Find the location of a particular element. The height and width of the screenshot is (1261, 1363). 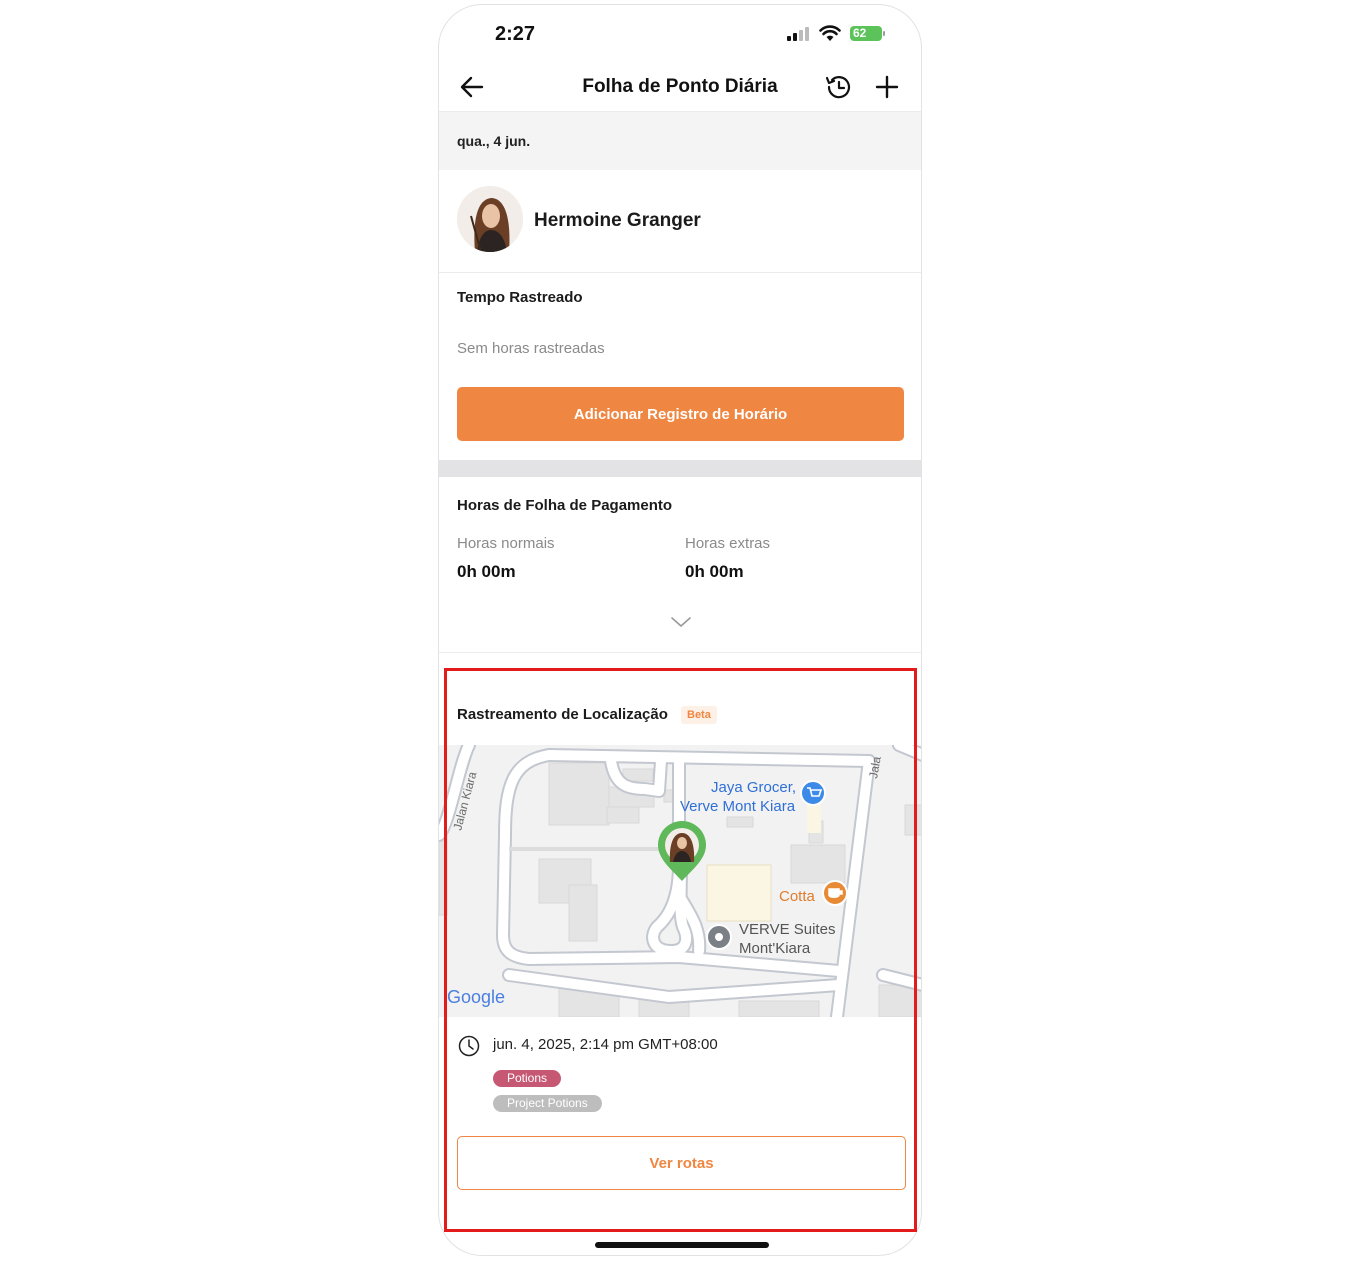

section-divider is located at coordinates (680, 468).